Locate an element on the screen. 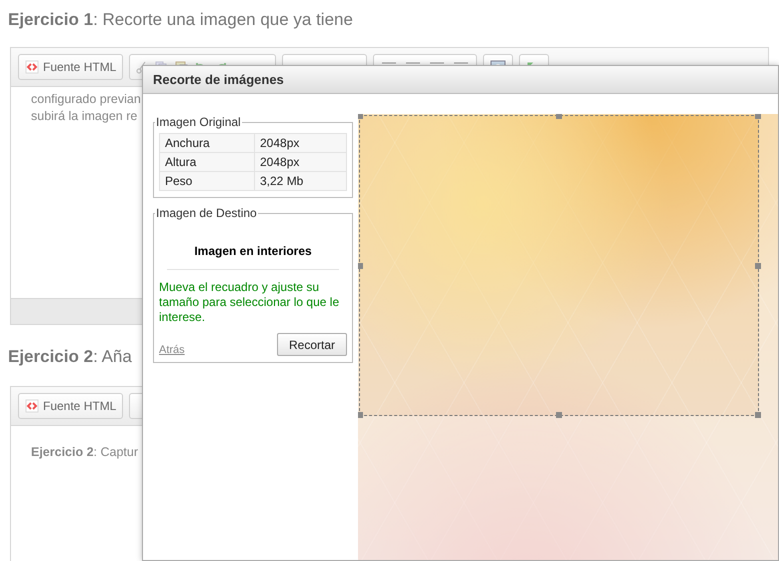 Image resolution: width=779 pixels, height=561 pixels. crop-button: Recortar is located at coordinates (311, 344).